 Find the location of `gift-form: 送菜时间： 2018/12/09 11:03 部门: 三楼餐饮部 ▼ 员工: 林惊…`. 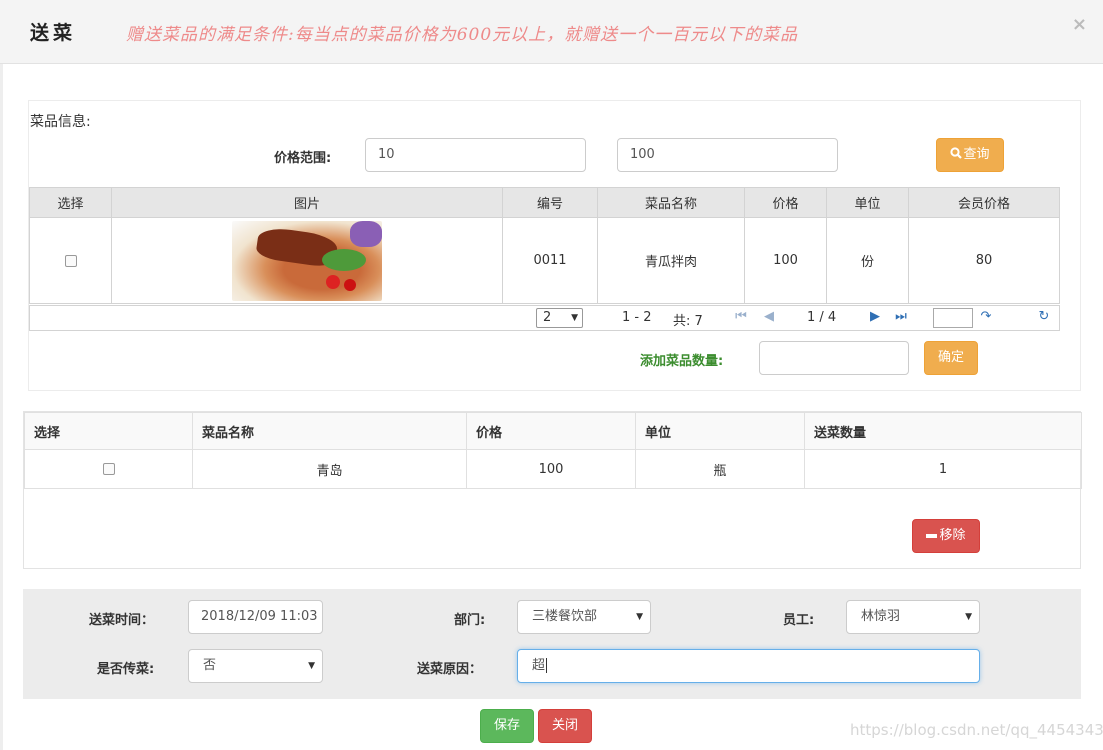

gift-form: 送菜时间： 2018/12/09 11:03 部门: 三楼餐饮部 ▼ 员工: 林惊… is located at coordinates (552, 644).